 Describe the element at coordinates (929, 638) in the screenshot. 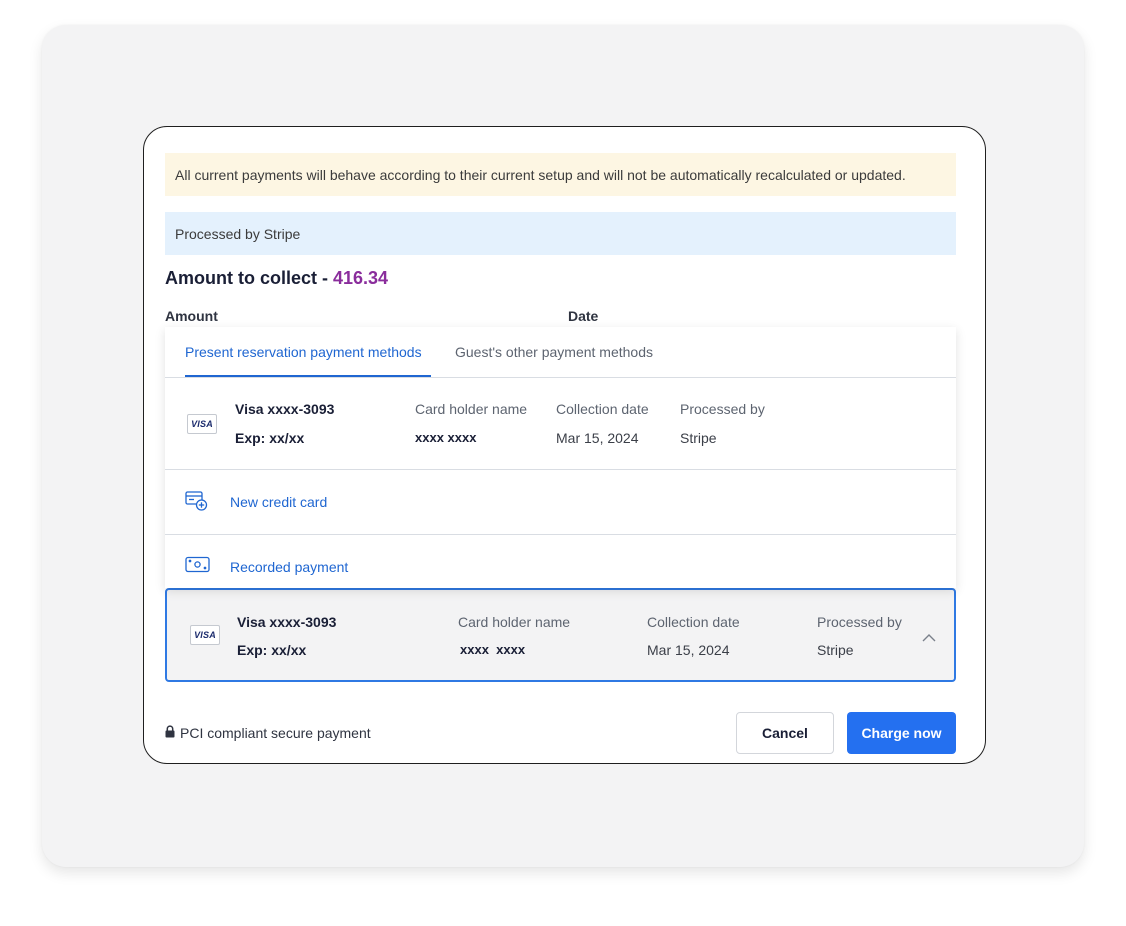

I see `chevron-up-icon` at that location.